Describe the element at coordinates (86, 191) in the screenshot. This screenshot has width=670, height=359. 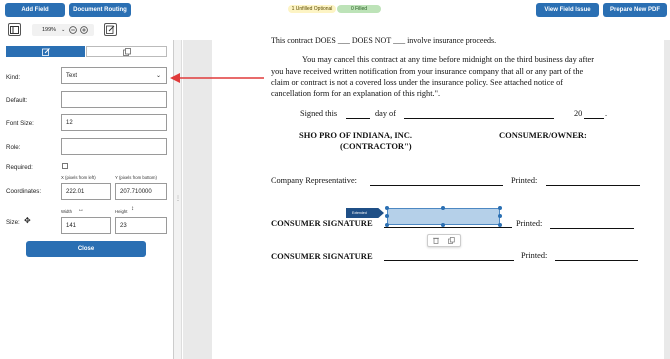
I see `x-coordinate-input: 222.01` at that location.